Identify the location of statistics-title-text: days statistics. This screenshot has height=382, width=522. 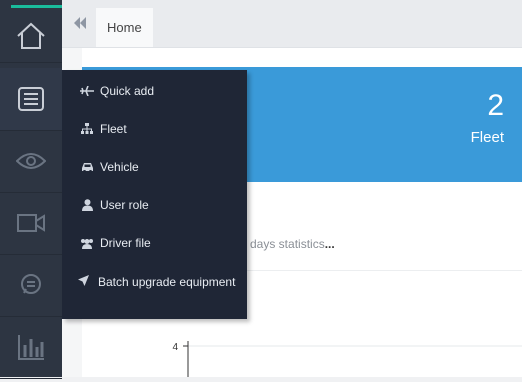
(287, 244).